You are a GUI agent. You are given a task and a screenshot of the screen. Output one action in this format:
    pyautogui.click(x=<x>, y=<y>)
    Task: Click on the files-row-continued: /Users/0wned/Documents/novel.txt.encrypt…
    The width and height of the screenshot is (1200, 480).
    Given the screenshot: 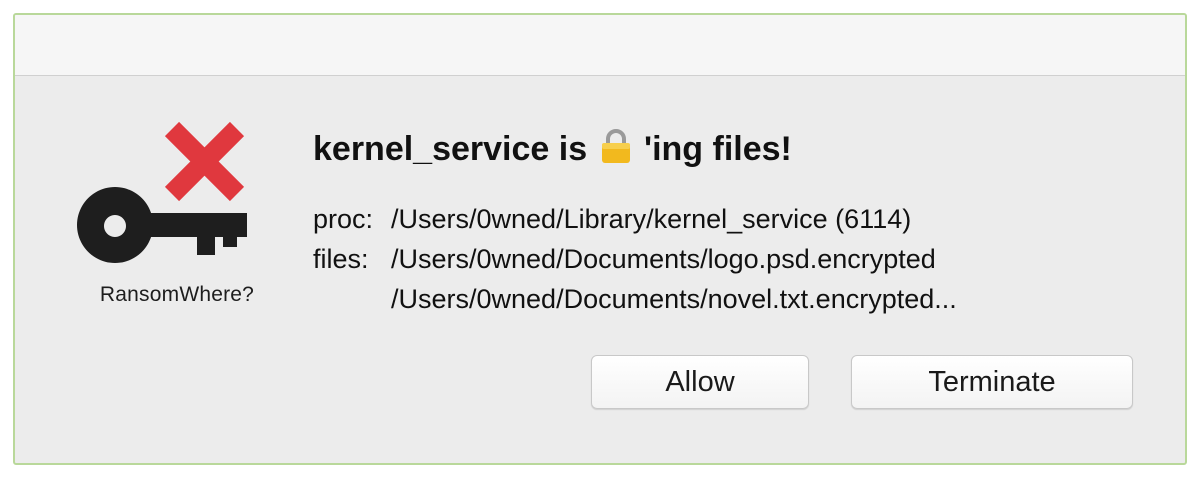 What is the action you would take?
    pyautogui.click(x=635, y=299)
    